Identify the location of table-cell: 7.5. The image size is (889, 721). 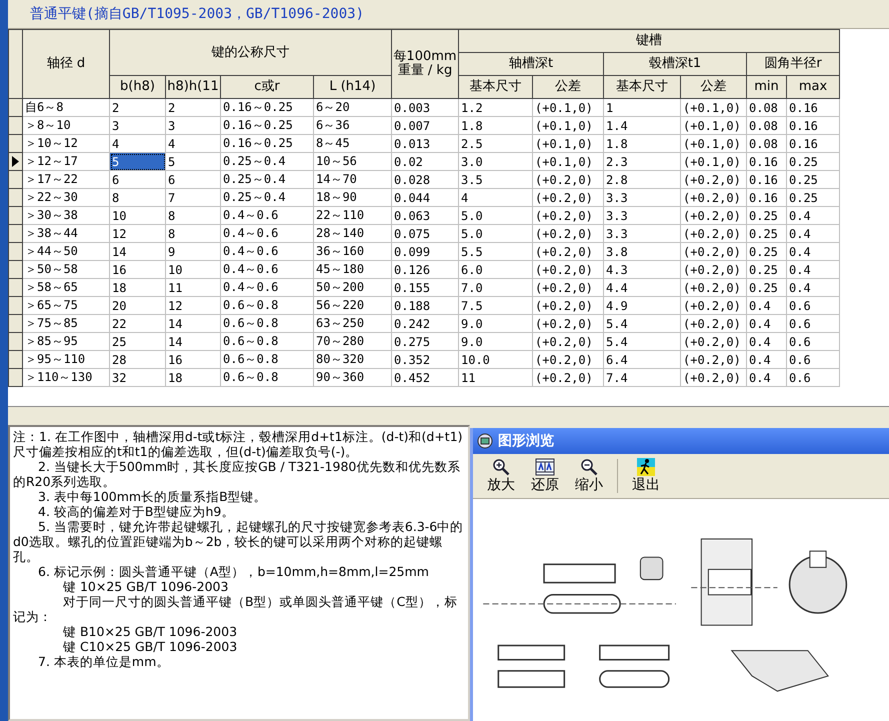
(495, 305).